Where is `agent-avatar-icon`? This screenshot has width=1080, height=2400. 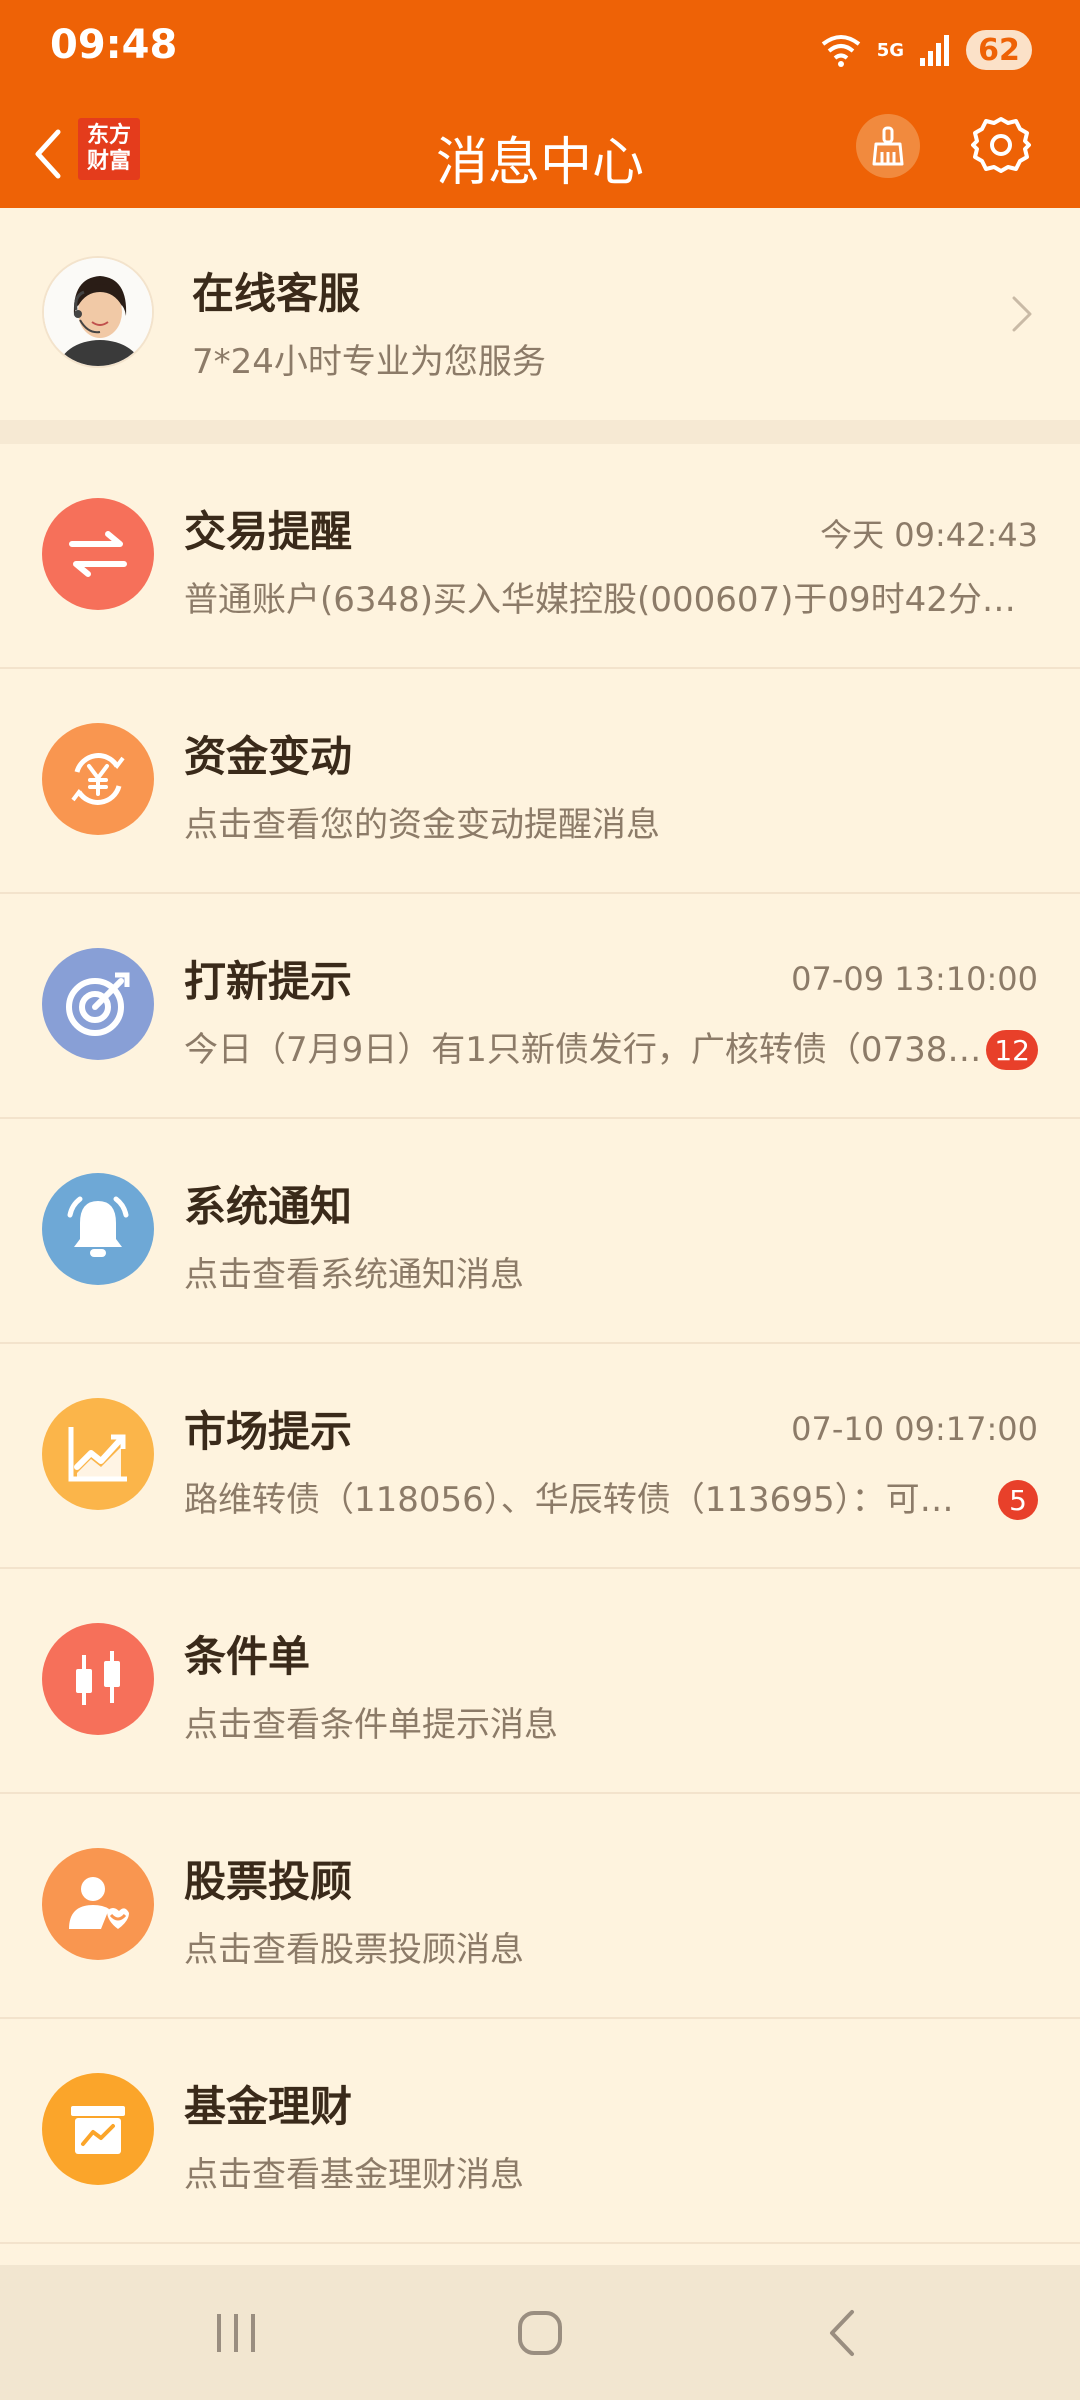 agent-avatar-icon is located at coordinates (98, 312).